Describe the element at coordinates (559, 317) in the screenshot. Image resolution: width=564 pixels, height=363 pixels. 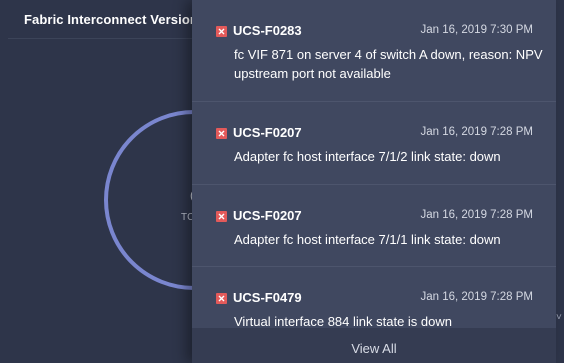
I see `scroll-indicator-icon: ˅` at that location.